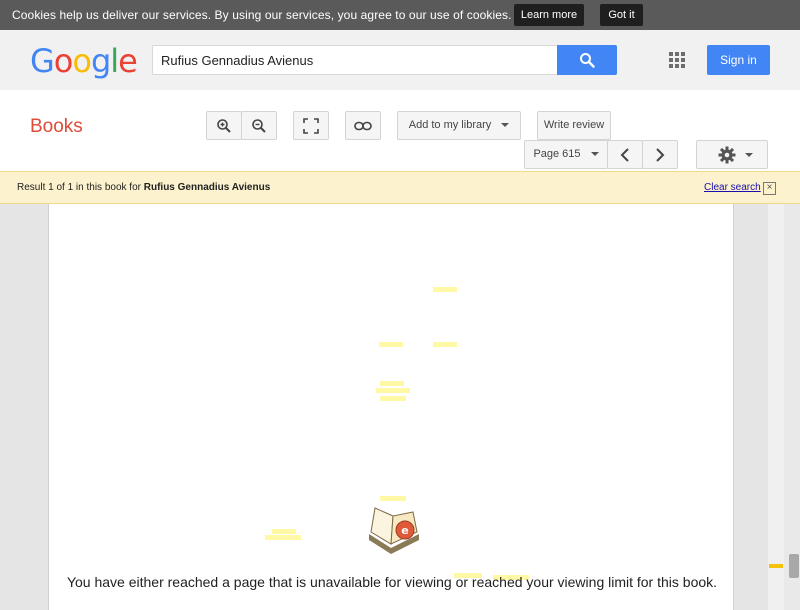 The image size is (800, 610). What do you see at coordinates (450, 125) in the screenshot?
I see `add-to-library-label: Add to my library` at bounding box center [450, 125].